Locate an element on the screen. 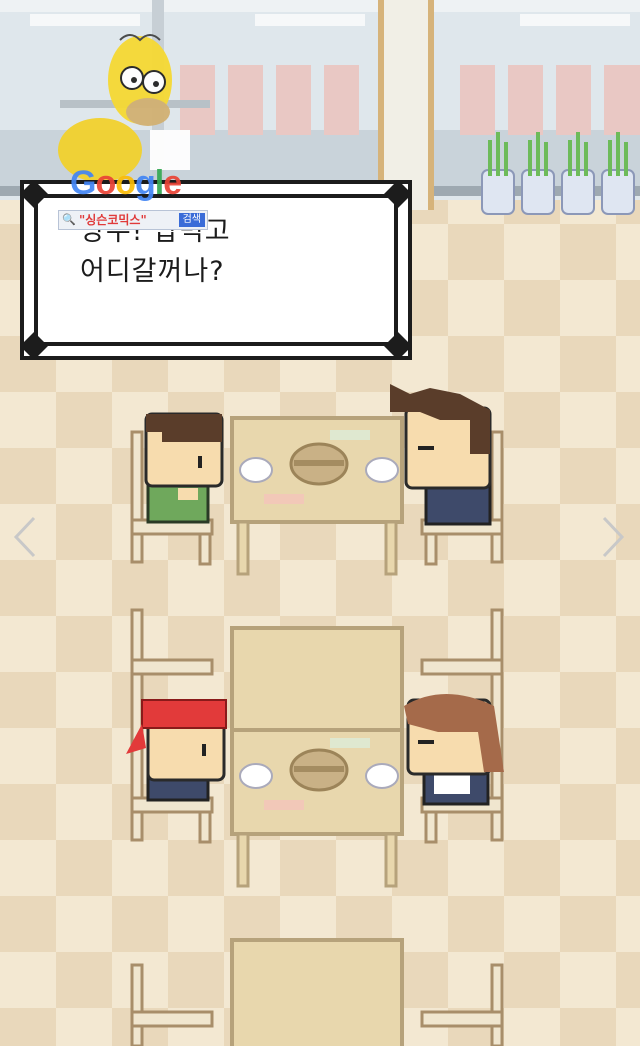  watermark-search-query: "싱슨코믹스" is located at coordinates (113, 220).